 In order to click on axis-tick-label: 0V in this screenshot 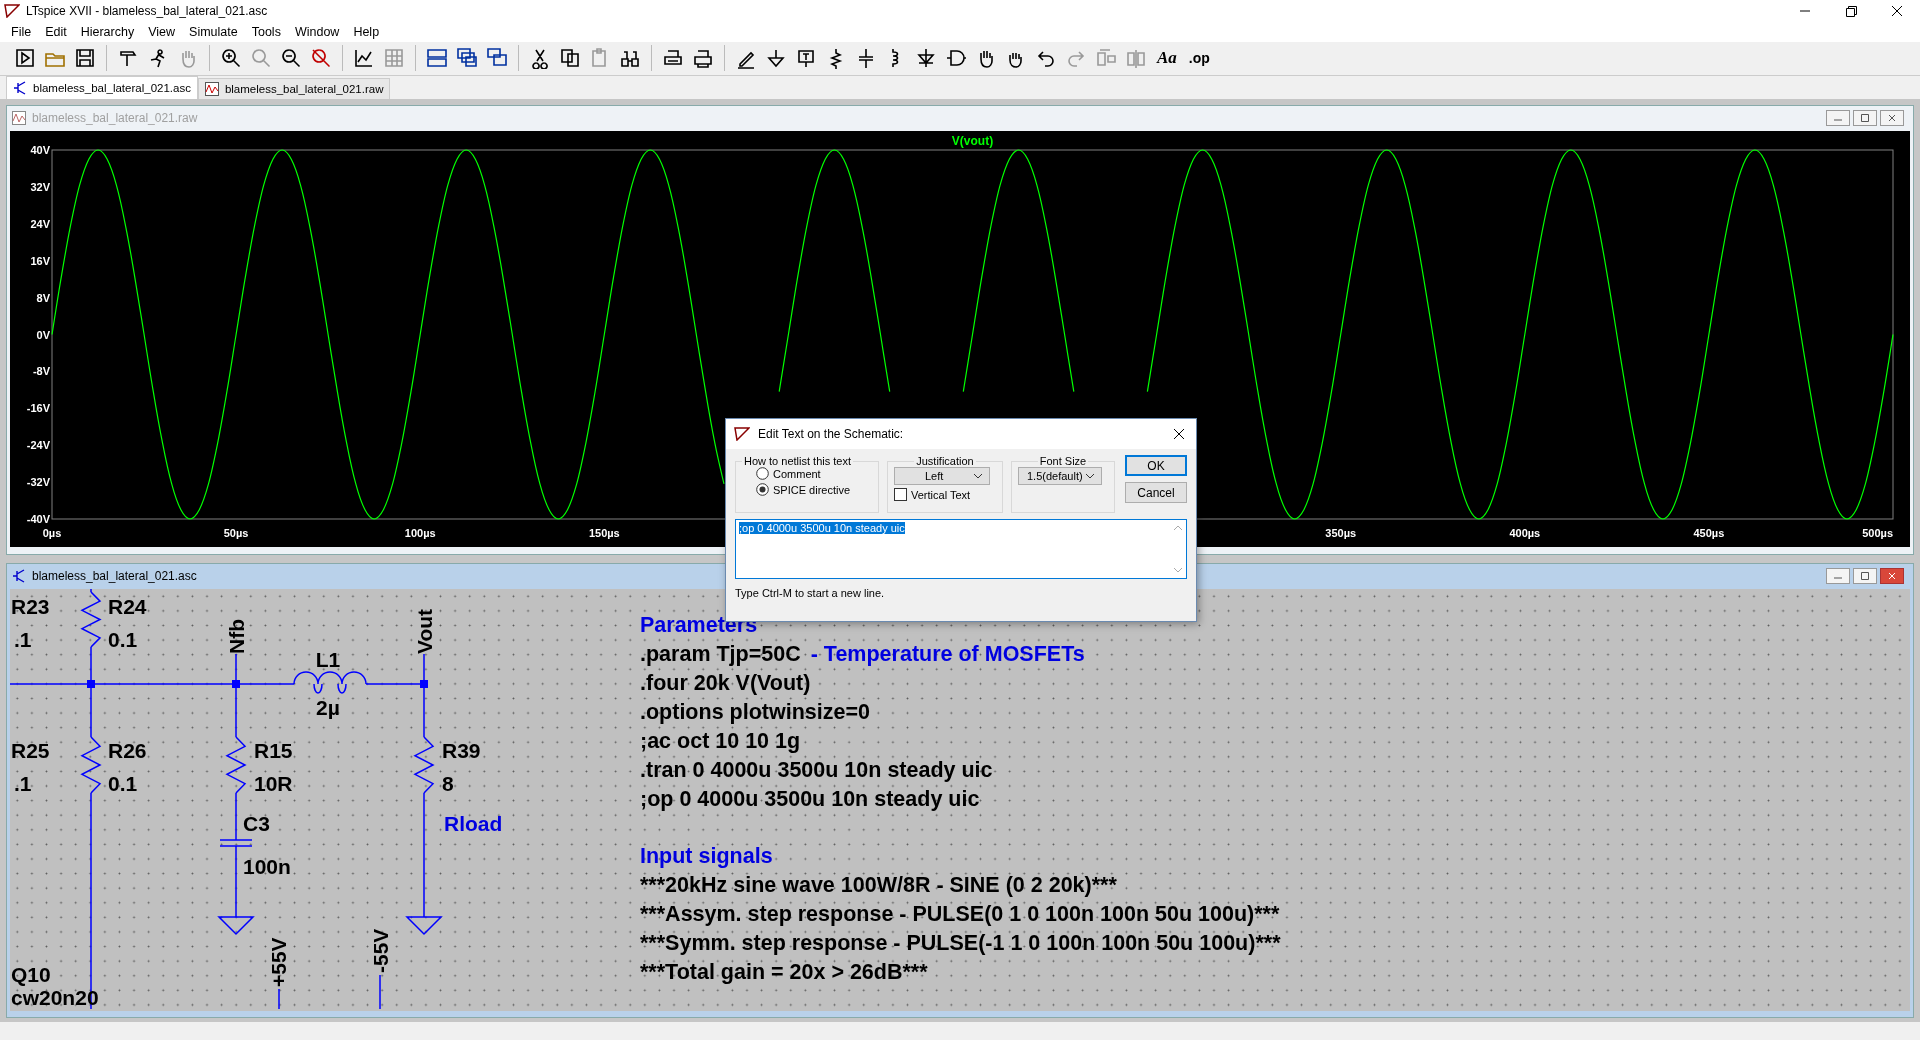, I will do `click(43, 334)`.